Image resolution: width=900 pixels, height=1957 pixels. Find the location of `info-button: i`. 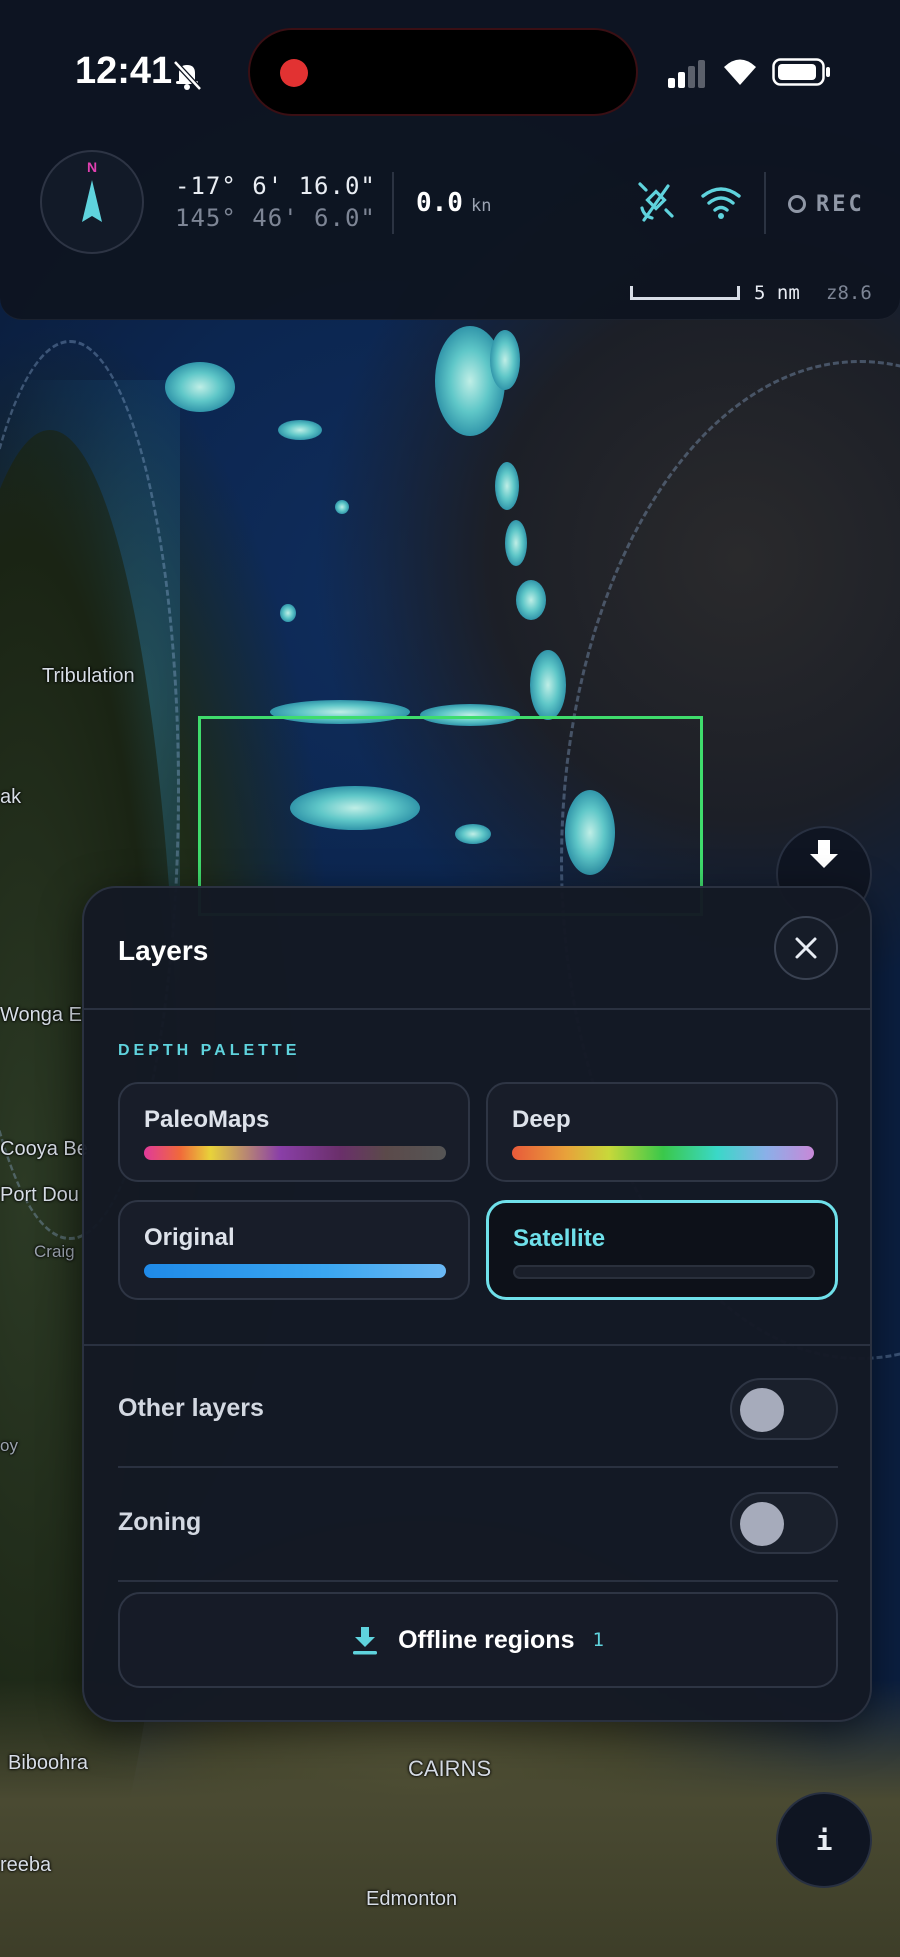

info-button: i is located at coordinates (824, 1840).